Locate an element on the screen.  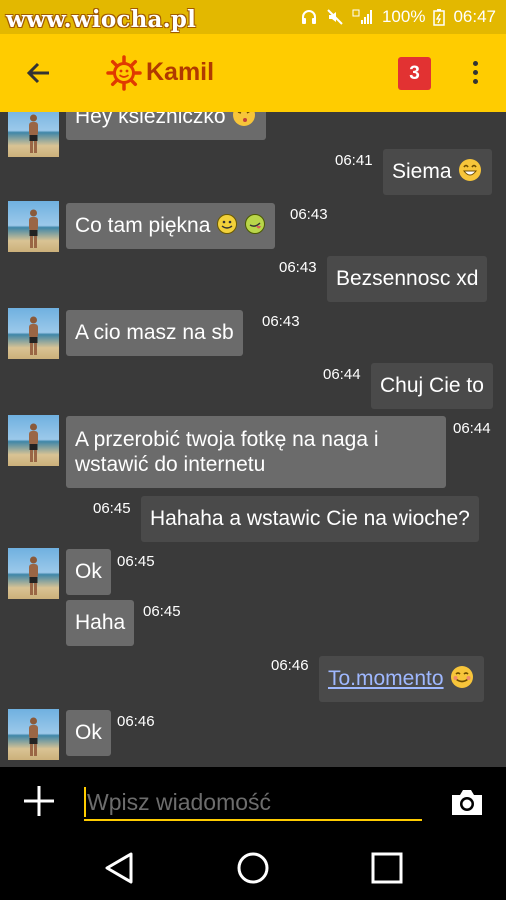
plus-icon is located at coordinates (39, 801).